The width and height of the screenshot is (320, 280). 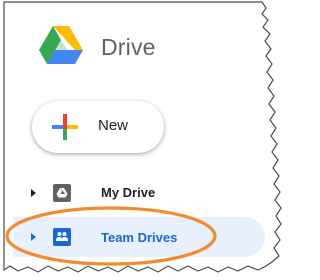 I want to click on new-button-label: New, so click(x=113, y=125).